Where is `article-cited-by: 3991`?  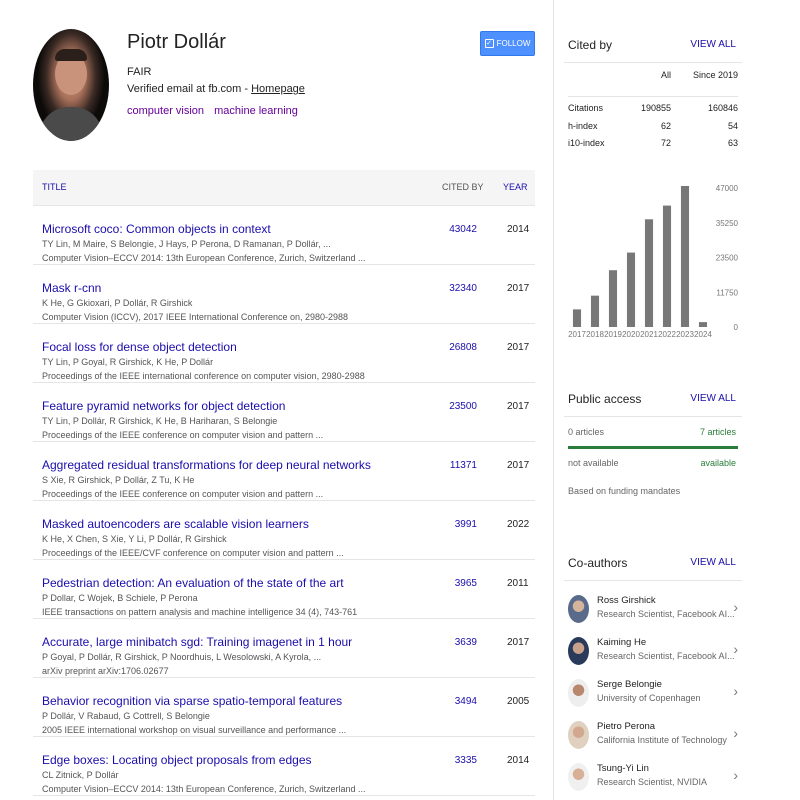
article-cited-by: 3991 is located at coordinates (466, 524).